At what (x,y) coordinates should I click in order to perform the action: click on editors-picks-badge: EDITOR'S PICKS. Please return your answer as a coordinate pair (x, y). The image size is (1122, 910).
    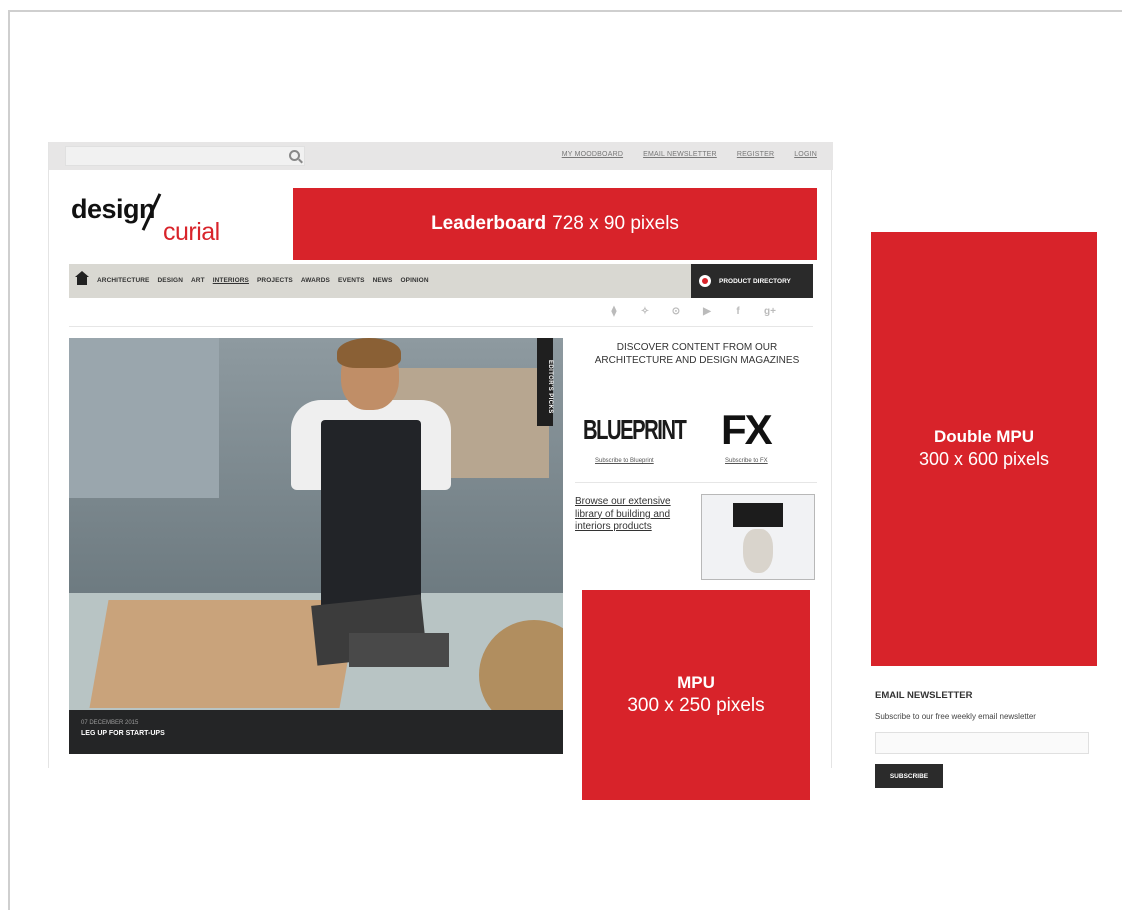
    Looking at the image, I should click on (545, 382).